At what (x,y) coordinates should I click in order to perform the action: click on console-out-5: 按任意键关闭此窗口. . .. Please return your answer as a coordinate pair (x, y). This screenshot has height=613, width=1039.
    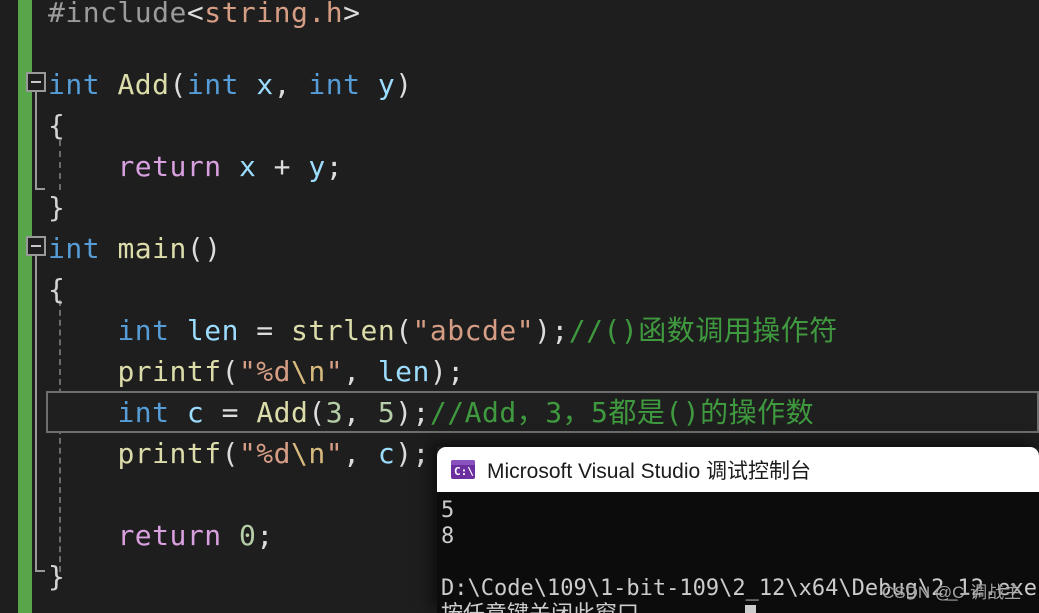
    Looking at the image, I should click on (573, 607).